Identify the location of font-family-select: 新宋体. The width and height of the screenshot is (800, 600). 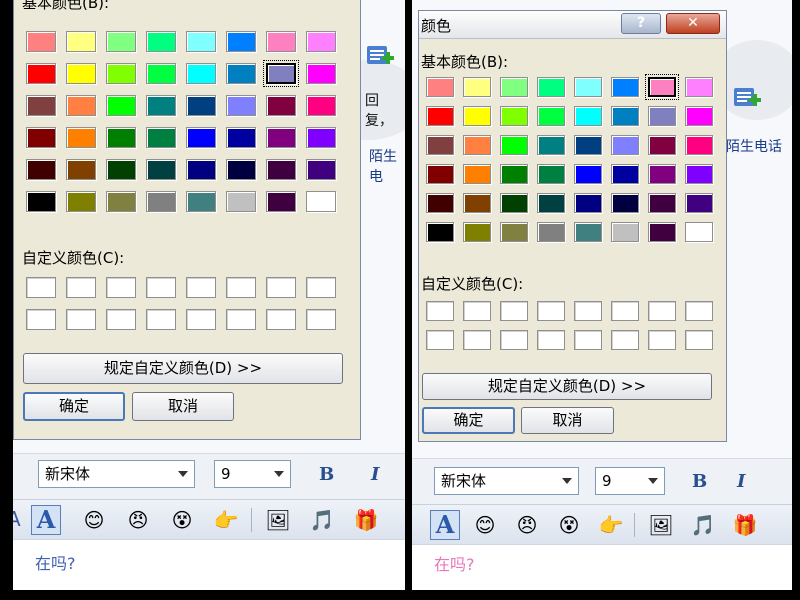
(116, 474).